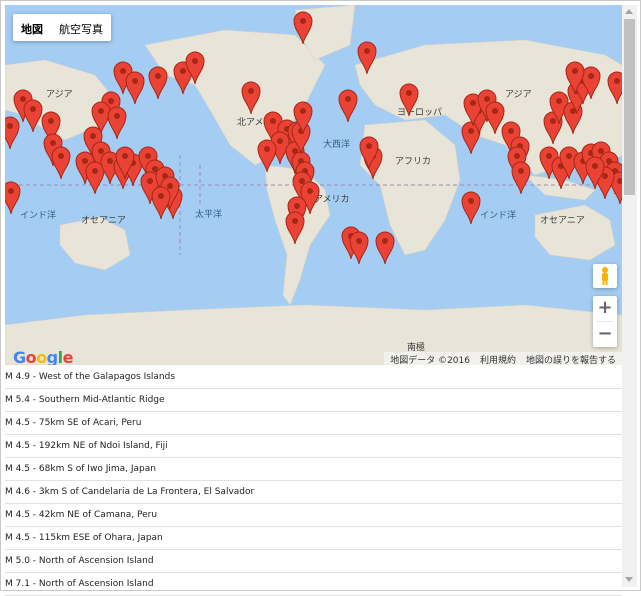 The width and height of the screenshot is (641, 596). Describe the element at coordinates (313, 469) in the screenshot. I see `list-item: M 4.5 - 68km S of Iwo Jima, Japan` at that location.